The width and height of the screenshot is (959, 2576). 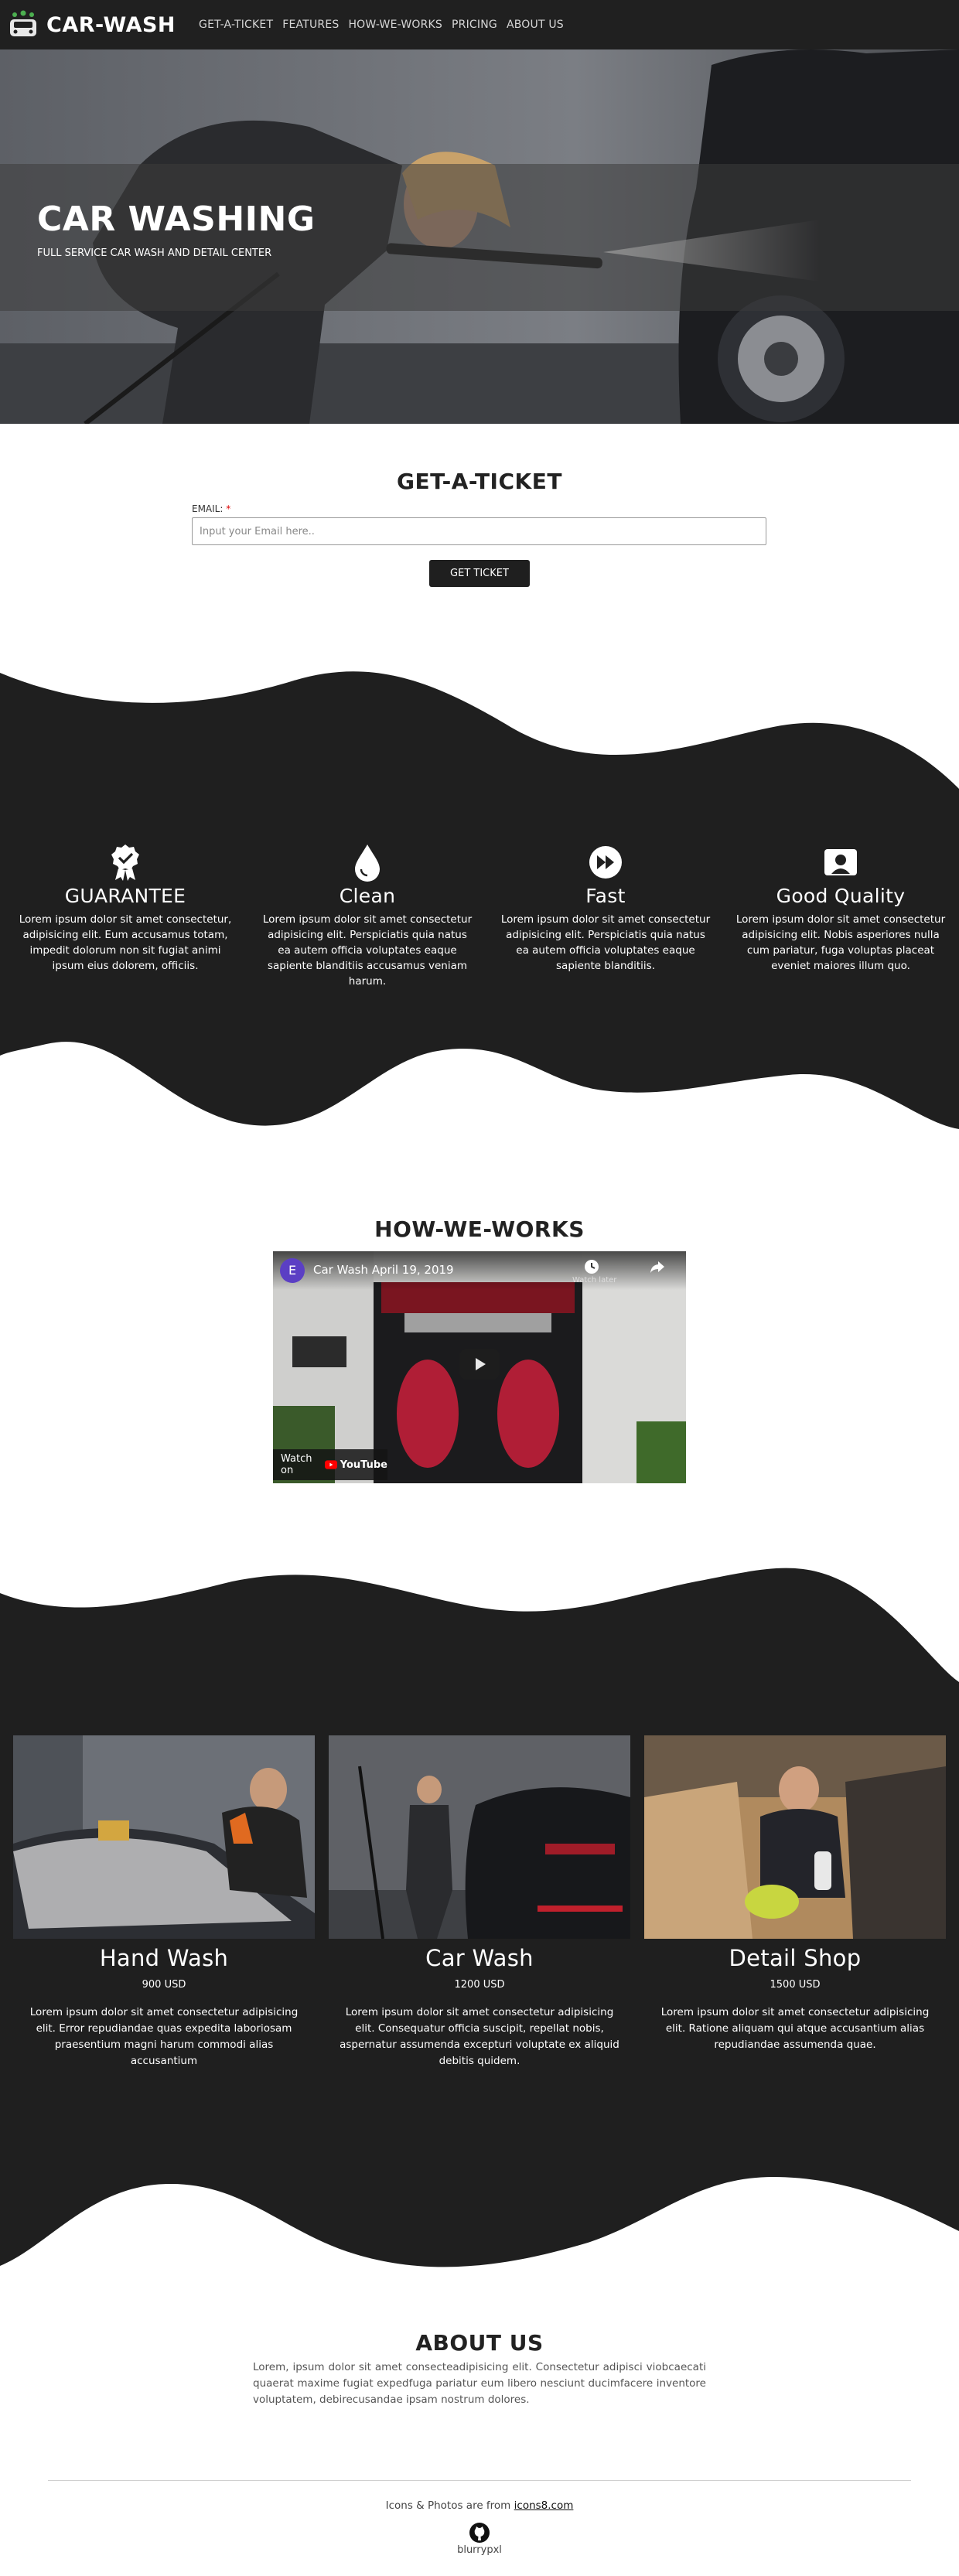 What do you see at coordinates (384, 1270) in the screenshot?
I see `video-title: Car Wash April 19, 2019` at bounding box center [384, 1270].